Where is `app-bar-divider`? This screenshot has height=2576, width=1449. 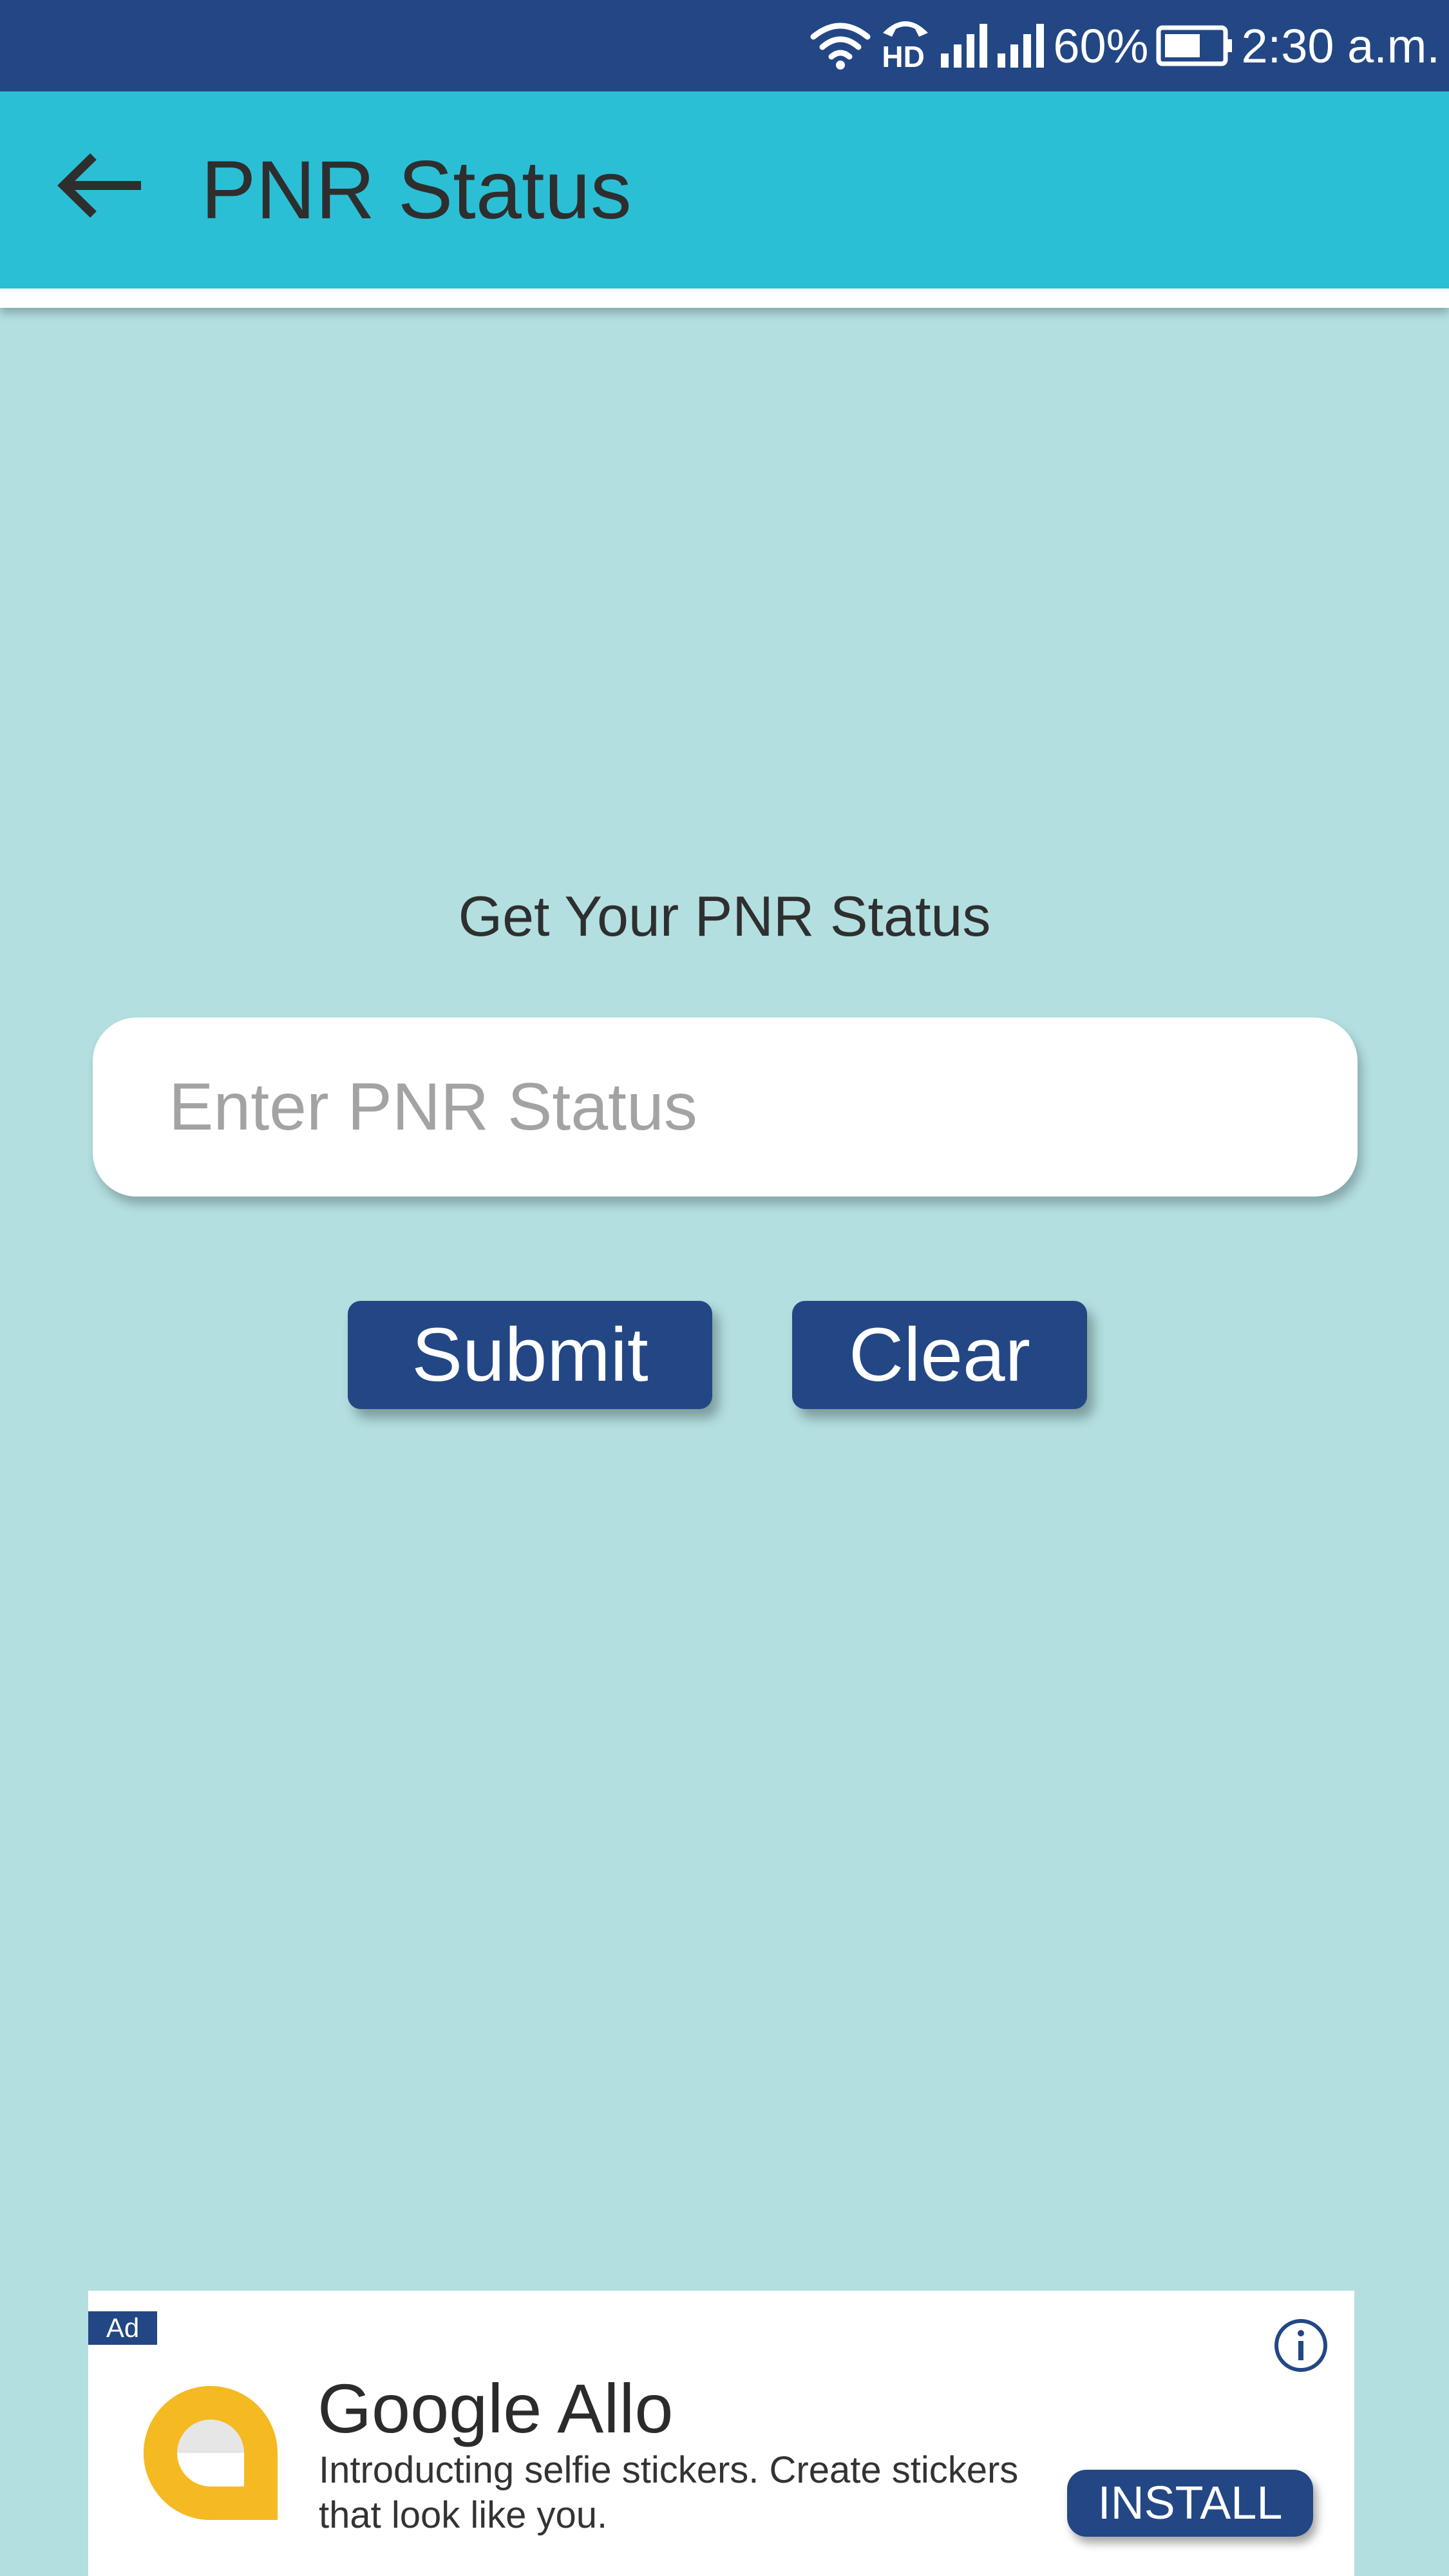
app-bar-divider is located at coordinates (724, 298).